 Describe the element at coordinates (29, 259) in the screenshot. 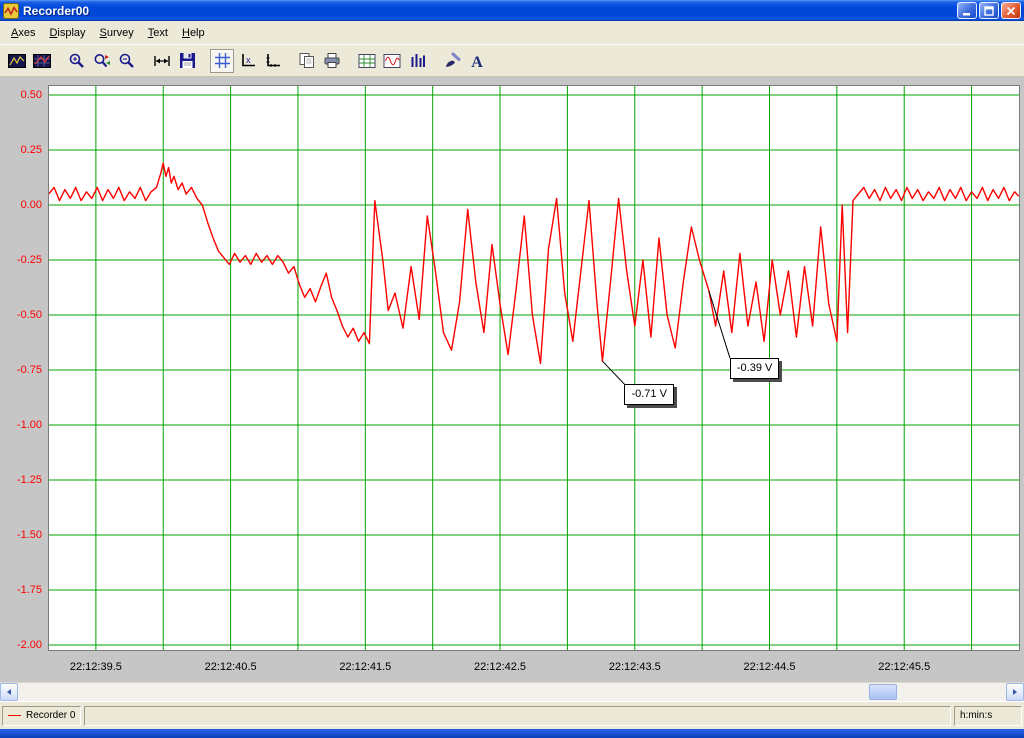

I see `y-tick-label: -0.25` at that location.